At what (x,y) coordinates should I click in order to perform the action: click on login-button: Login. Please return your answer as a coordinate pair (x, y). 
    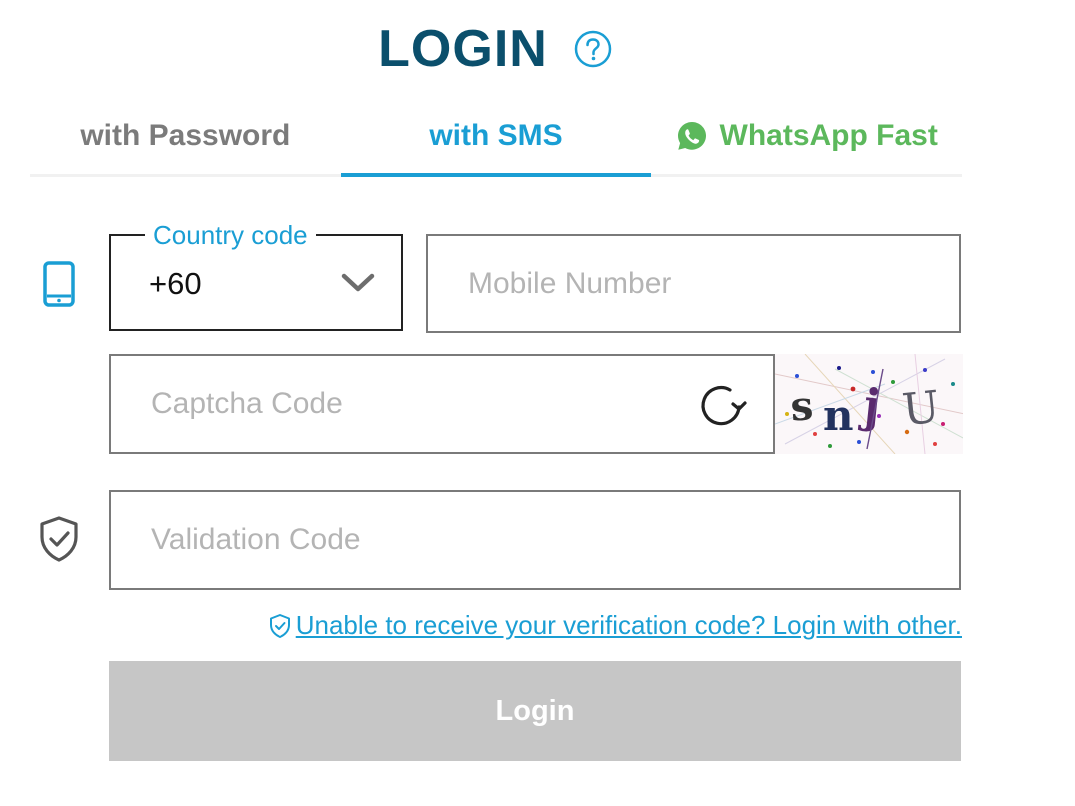
    Looking at the image, I should click on (535, 711).